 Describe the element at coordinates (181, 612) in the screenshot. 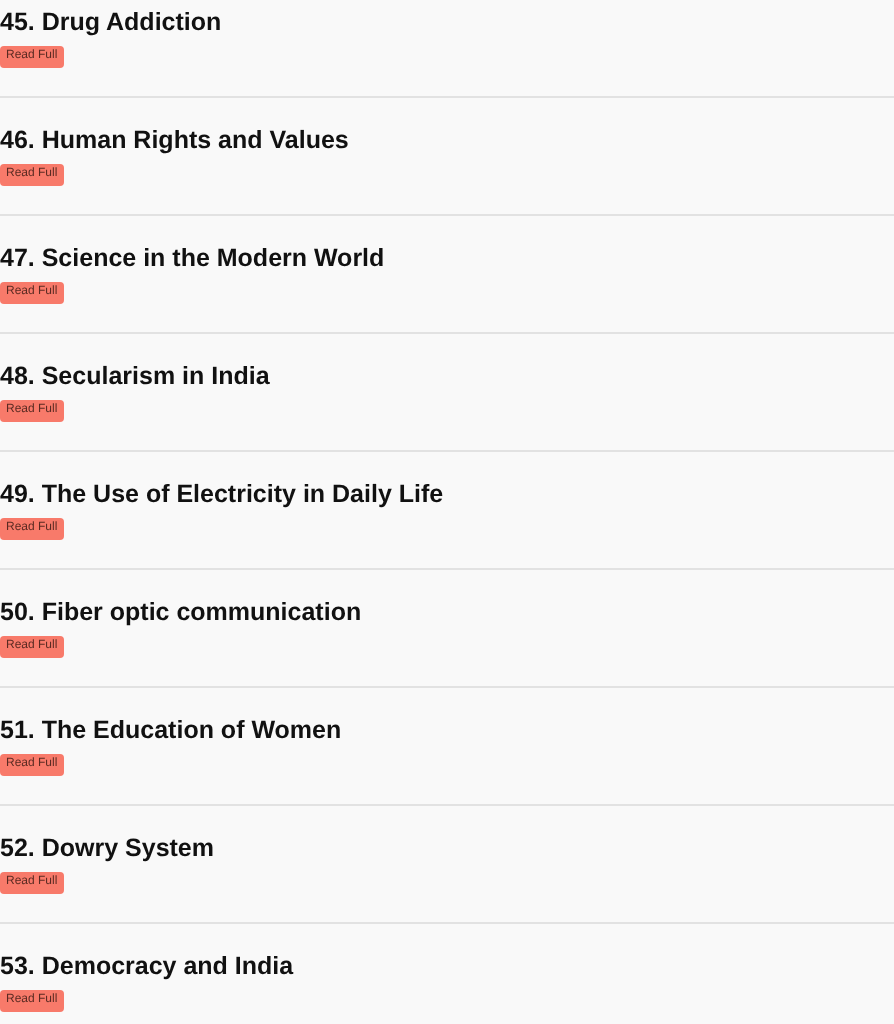

I see `article-title: 50. Fiber optic communication` at that location.